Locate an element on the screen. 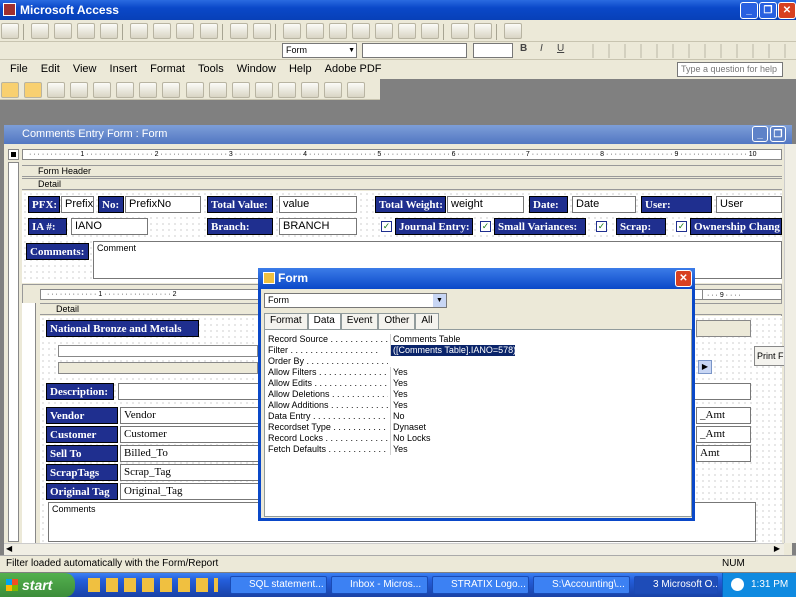  menu-help: Help is located at coordinates (300, 69).